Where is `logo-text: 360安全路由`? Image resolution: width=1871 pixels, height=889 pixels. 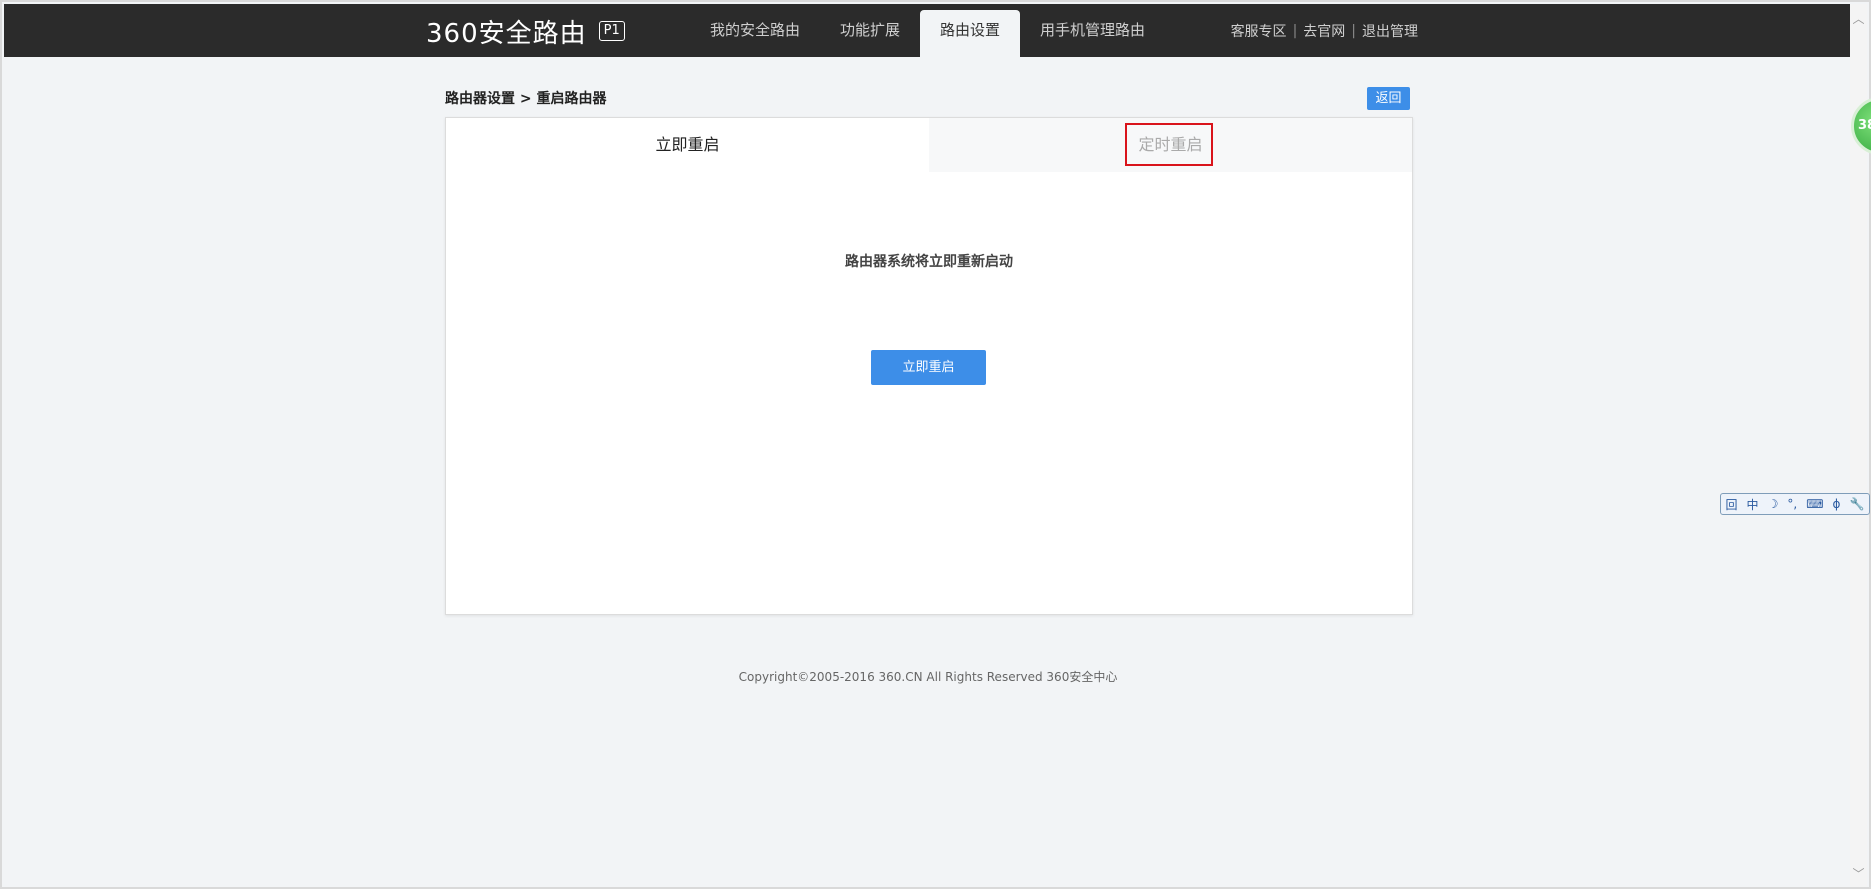
logo-text: 360安全路由 is located at coordinates (506, 33).